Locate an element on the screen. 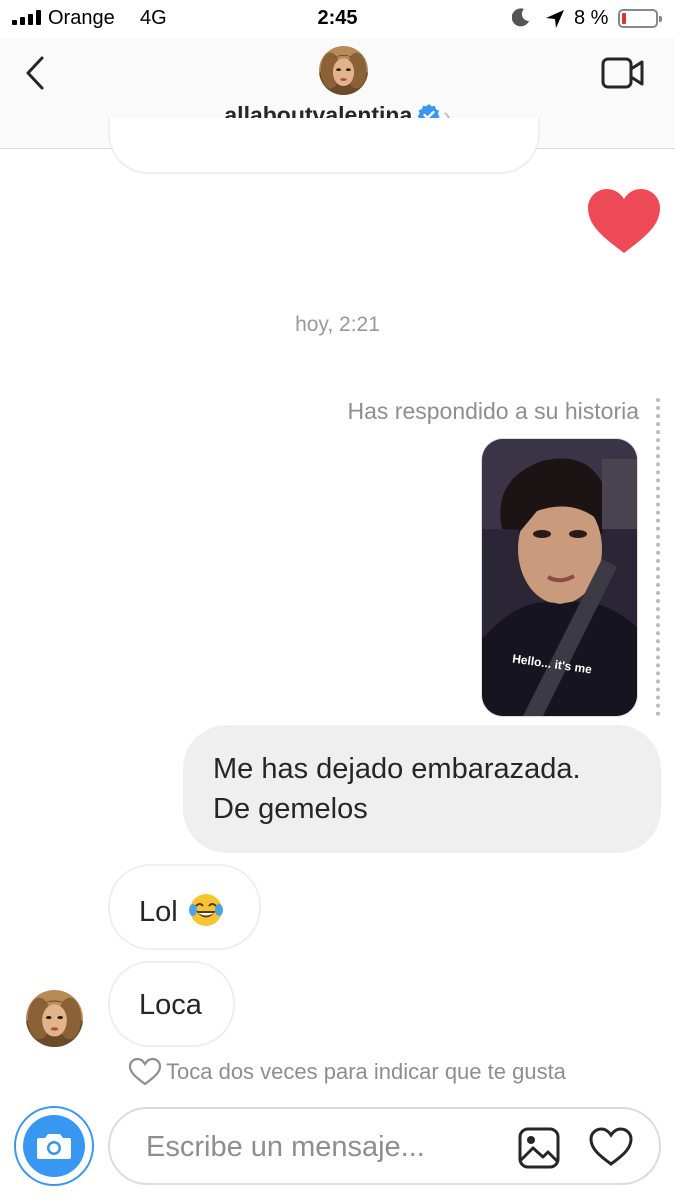 This screenshot has width=675, height=1200. received-message-bubble is located at coordinates (324, 146).